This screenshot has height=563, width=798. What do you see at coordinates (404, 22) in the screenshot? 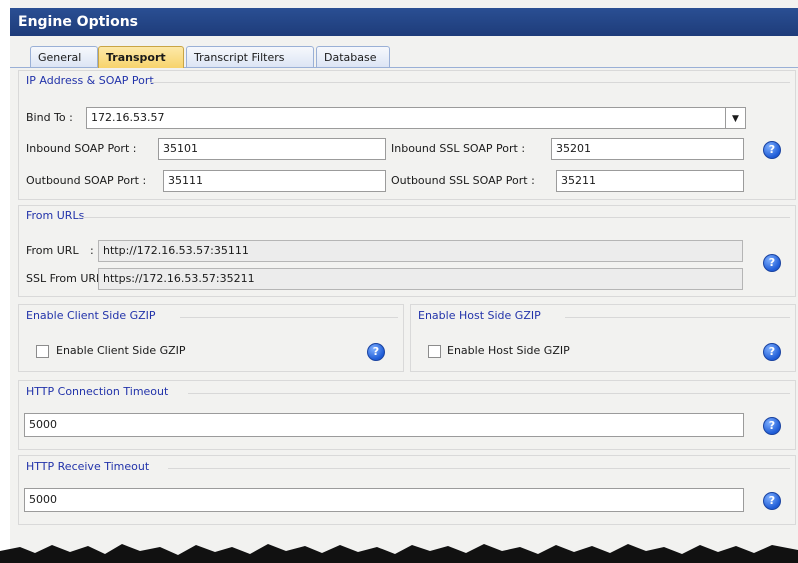
I see `window-title: Engine Options` at bounding box center [404, 22].